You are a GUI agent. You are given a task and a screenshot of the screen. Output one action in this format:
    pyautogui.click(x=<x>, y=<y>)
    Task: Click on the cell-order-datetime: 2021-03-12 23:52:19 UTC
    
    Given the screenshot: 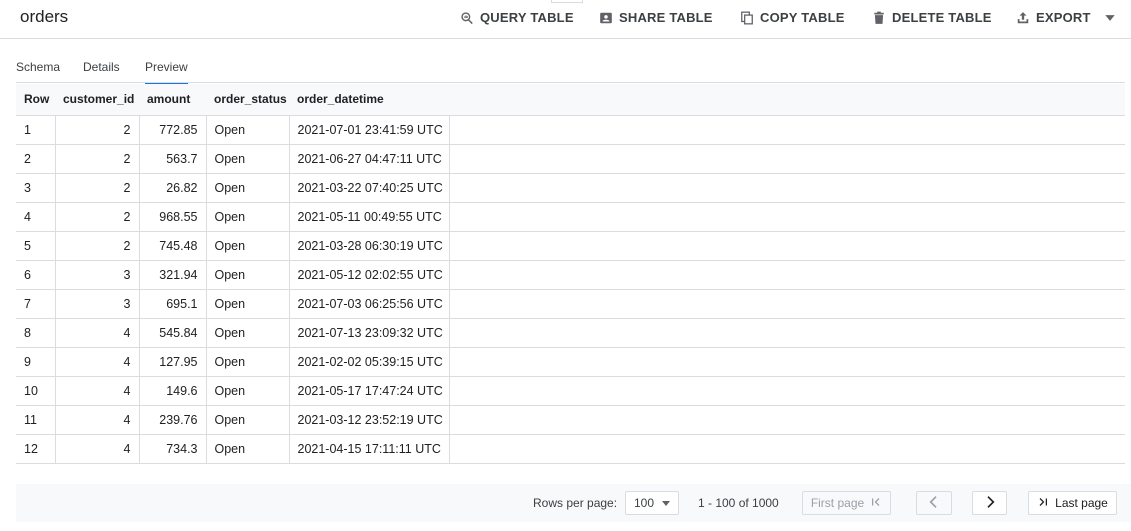 What is the action you would take?
    pyautogui.click(x=369, y=420)
    